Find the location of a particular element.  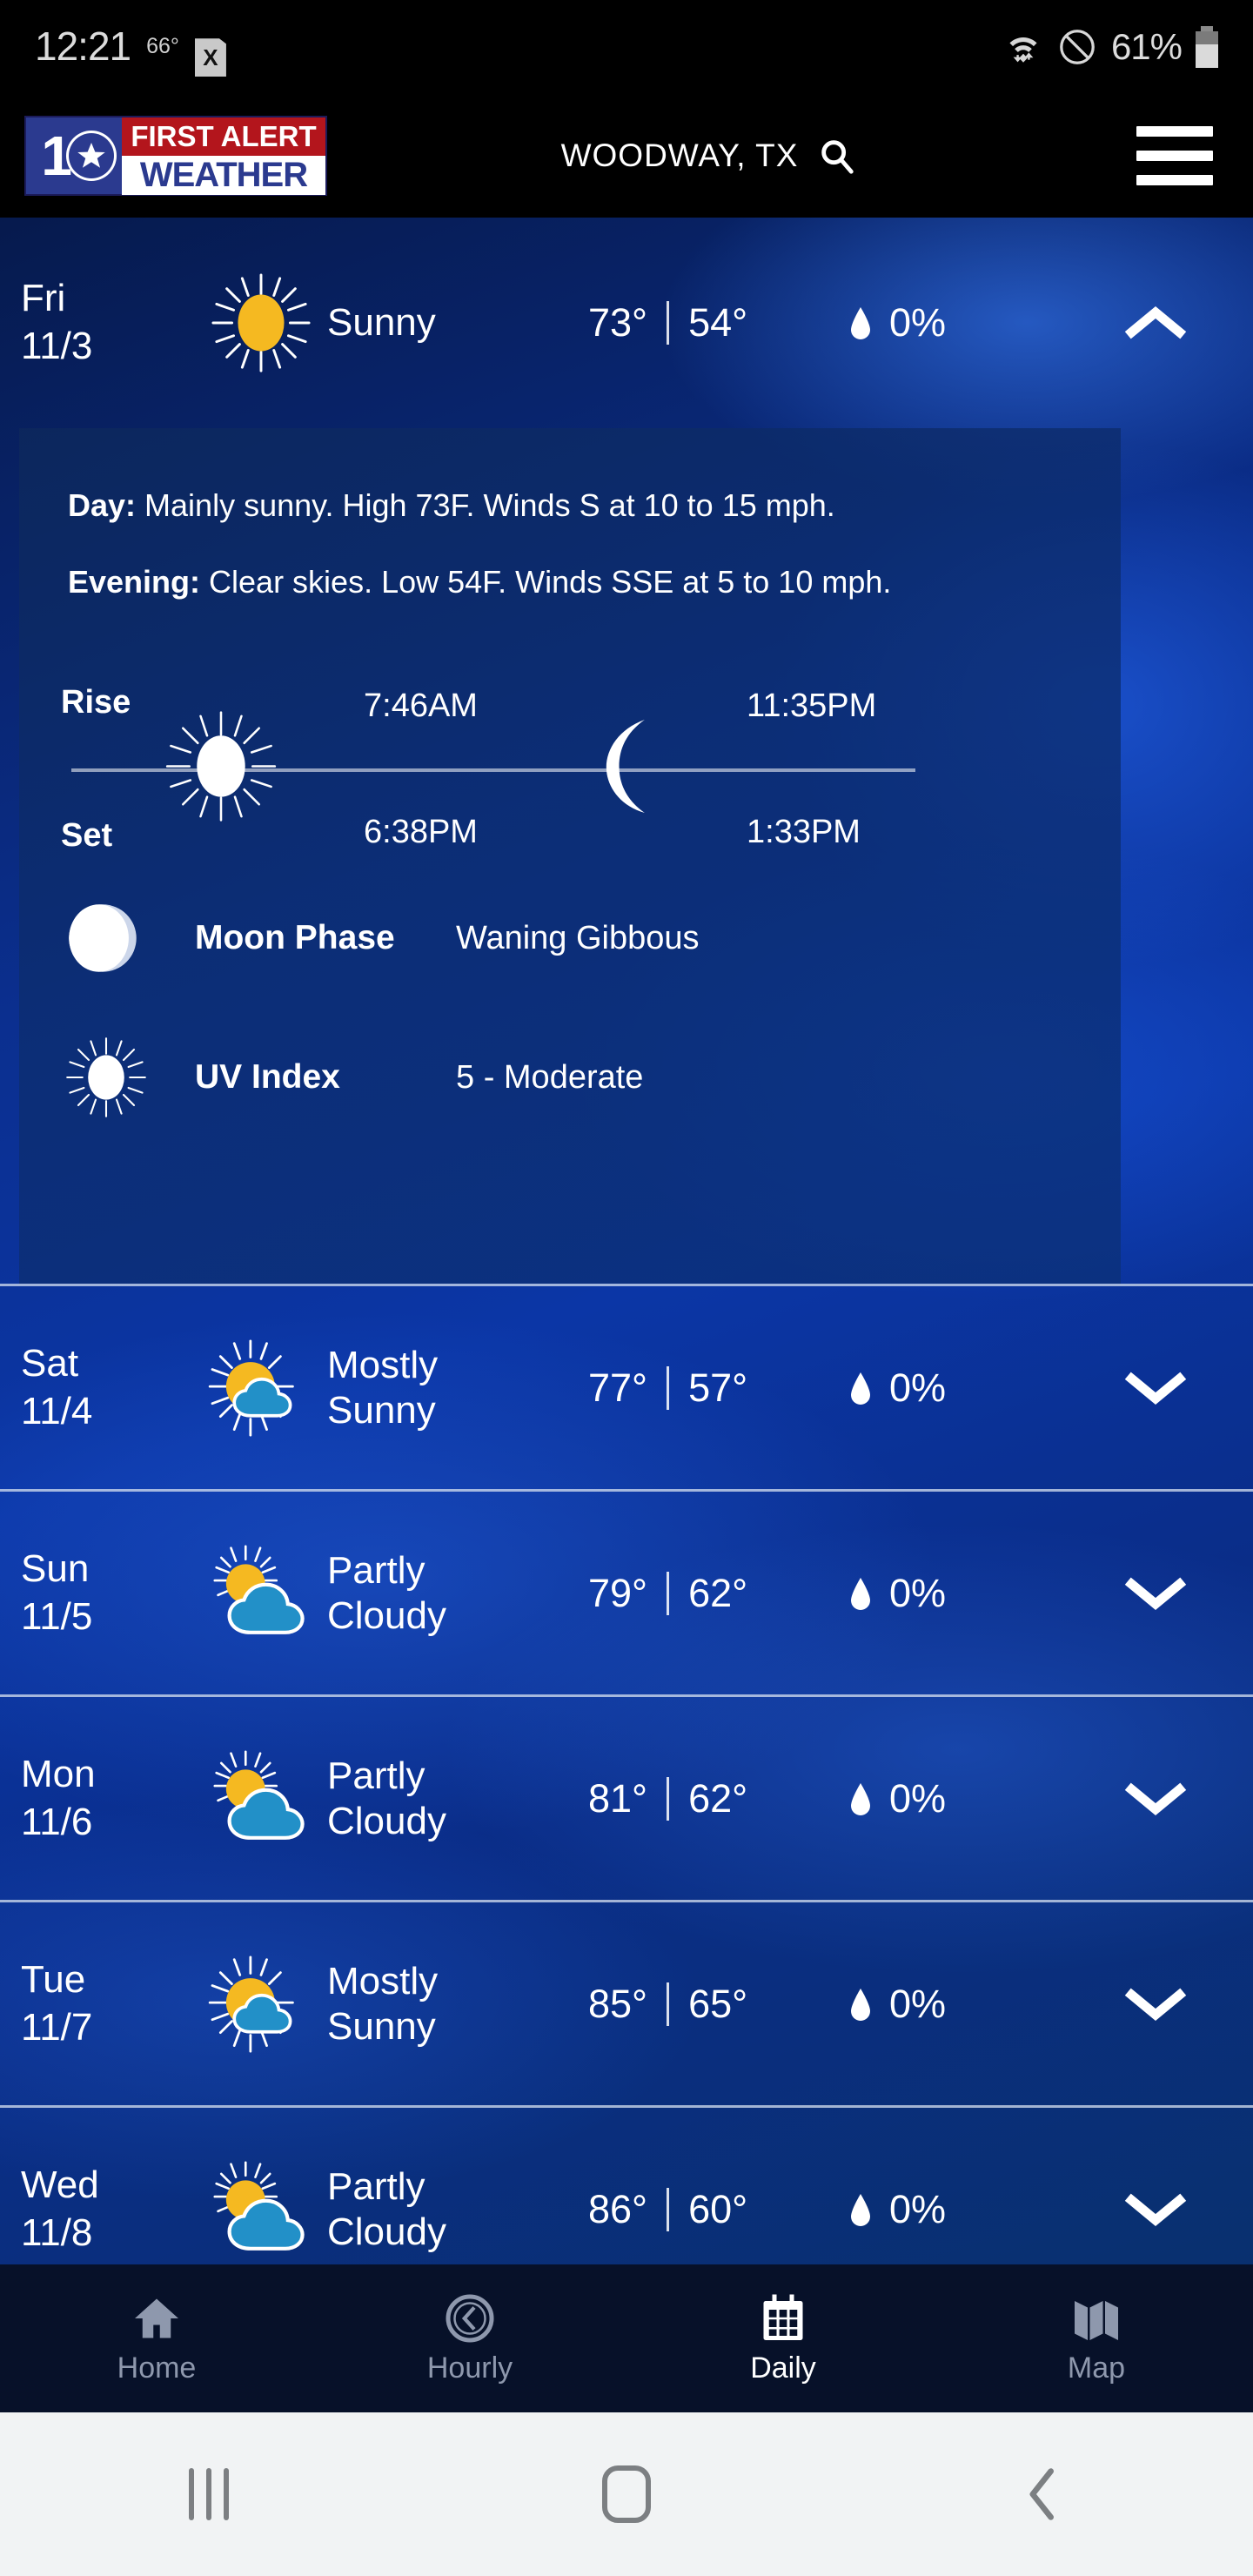

logo-channel-block: 10 is located at coordinates (74, 155).